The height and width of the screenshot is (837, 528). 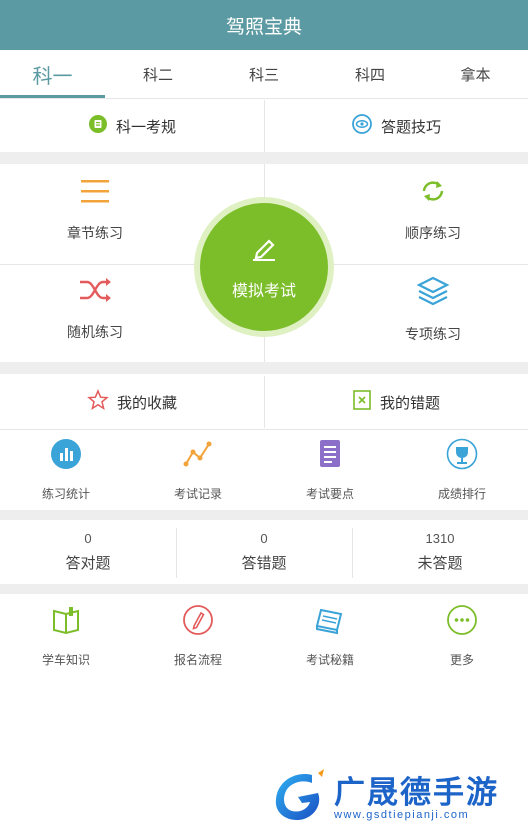 I want to click on registration-process: 报名流程, so click(x=198, y=639).